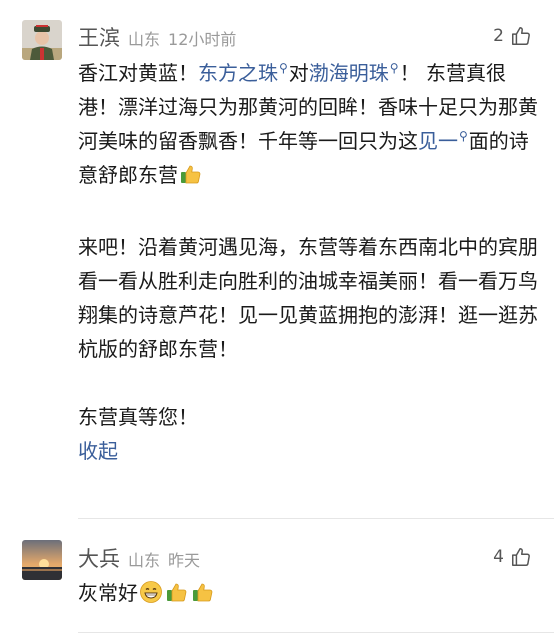 This screenshot has width=554, height=638. What do you see at coordinates (308, 451) in the screenshot?
I see `collapse-link: 收起` at bounding box center [308, 451].